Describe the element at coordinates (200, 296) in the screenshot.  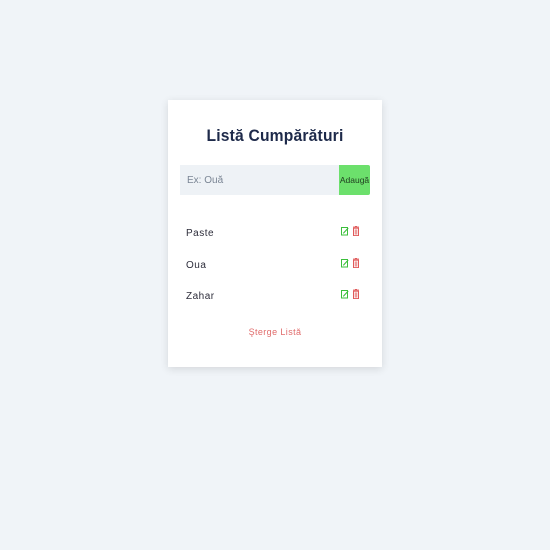
I see `item-label: Zahar` at that location.